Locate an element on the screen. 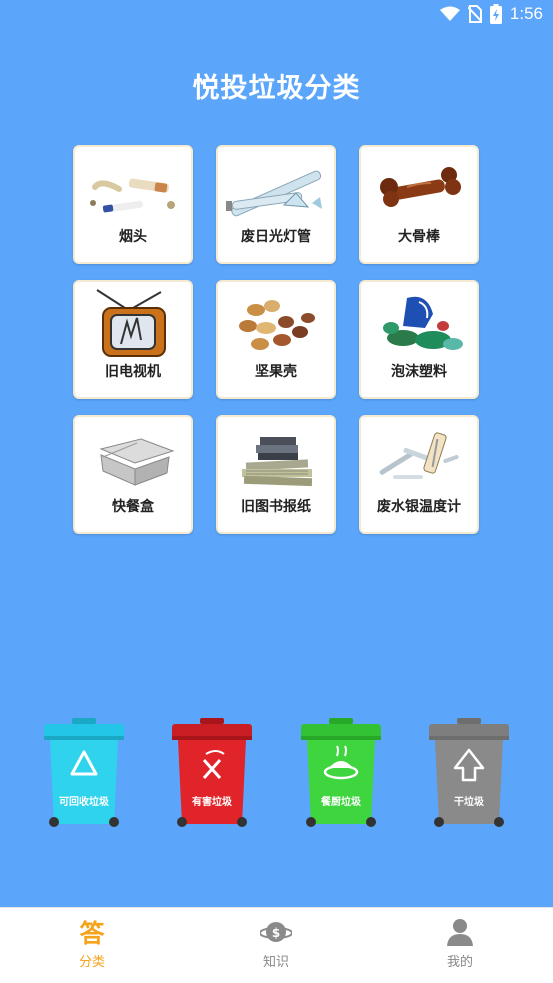 The width and height of the screenshot is (553, 983). bin-hazardous: 有害垃圾 is located at coordinates (212, 774).